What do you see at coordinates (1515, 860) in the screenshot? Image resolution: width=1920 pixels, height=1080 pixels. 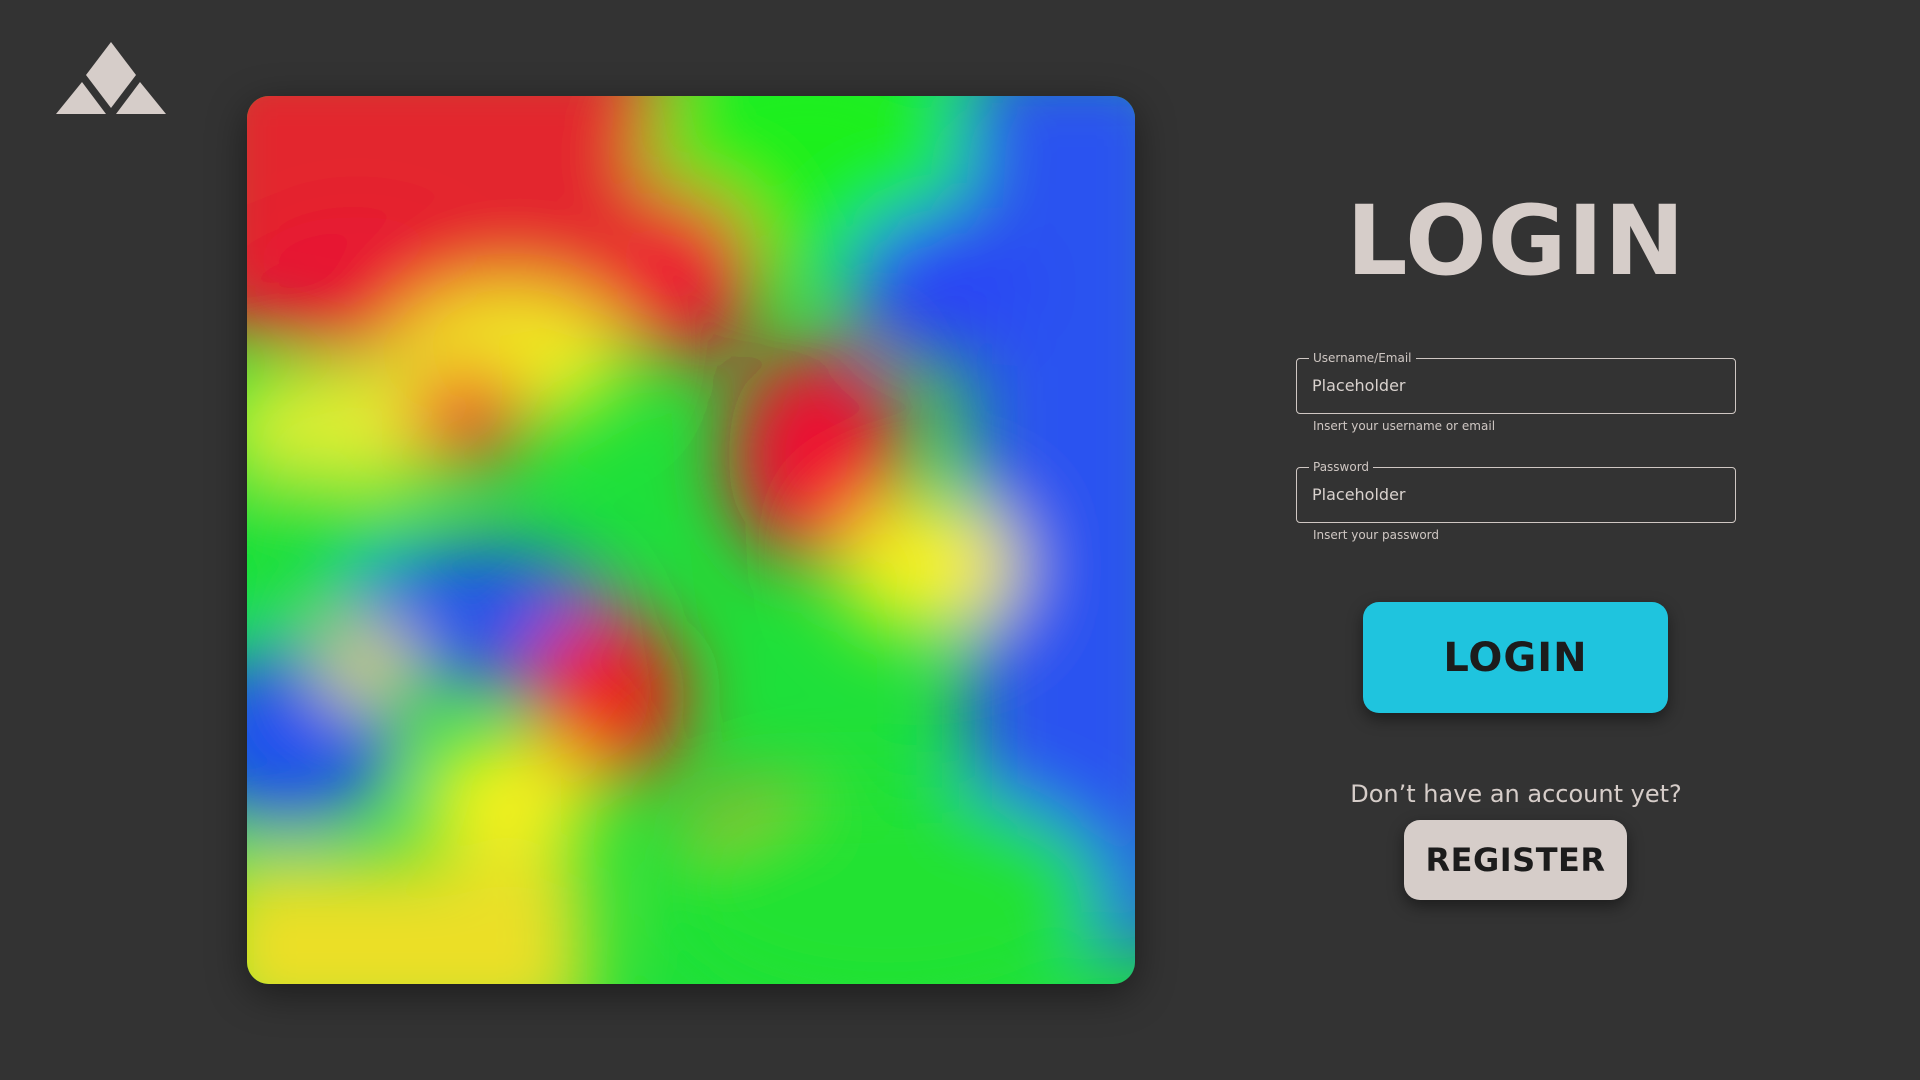 I see `register-button: REGISTER` at bounding box center [1515, 860].